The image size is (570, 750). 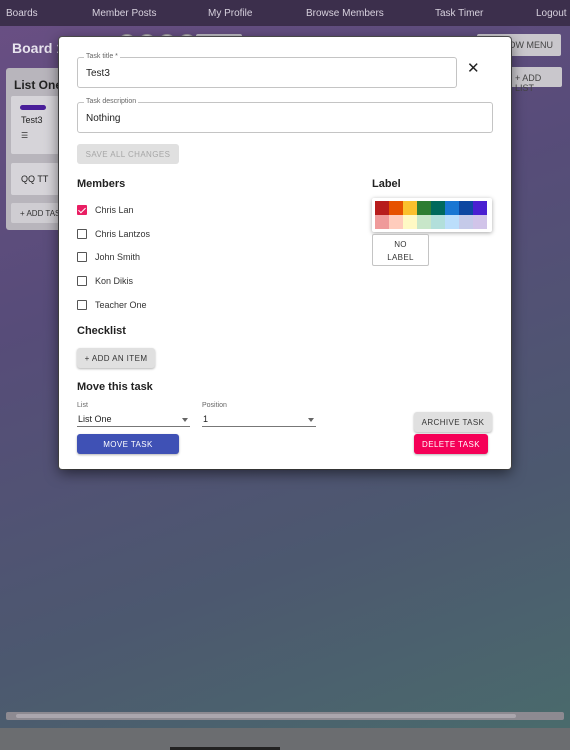 What do you see at coordinates (82, 405) in the screenshot?
I see `list-select-label: List` at bounding box center [82, 405].